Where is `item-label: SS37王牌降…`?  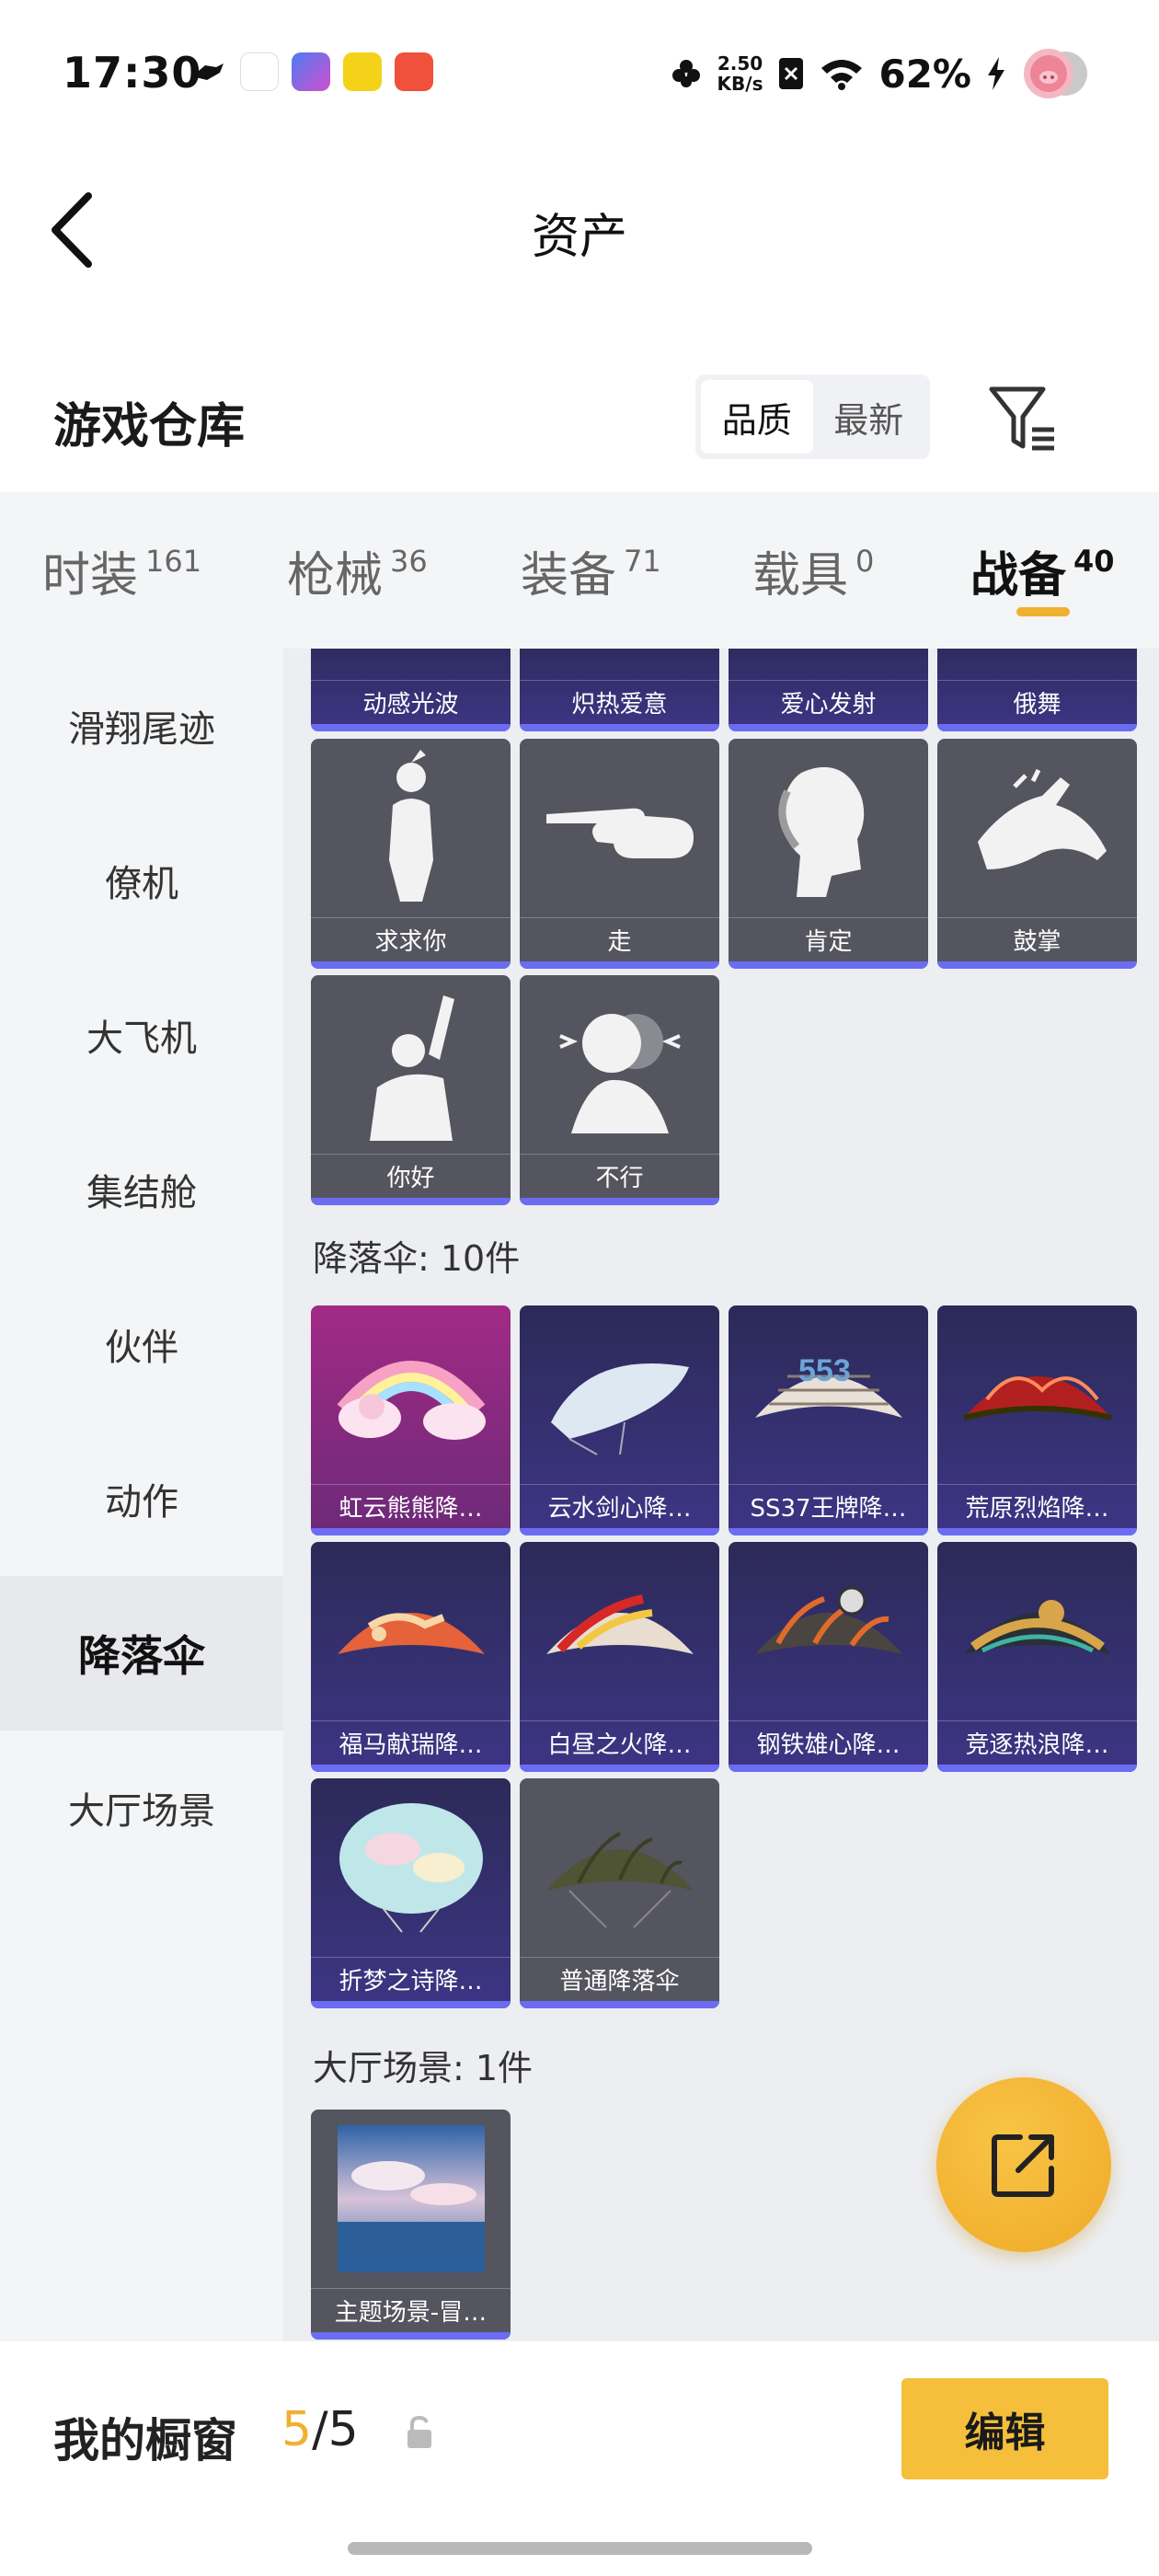
item-label: SS37王牌降… is located at coordinates (828, 1506).